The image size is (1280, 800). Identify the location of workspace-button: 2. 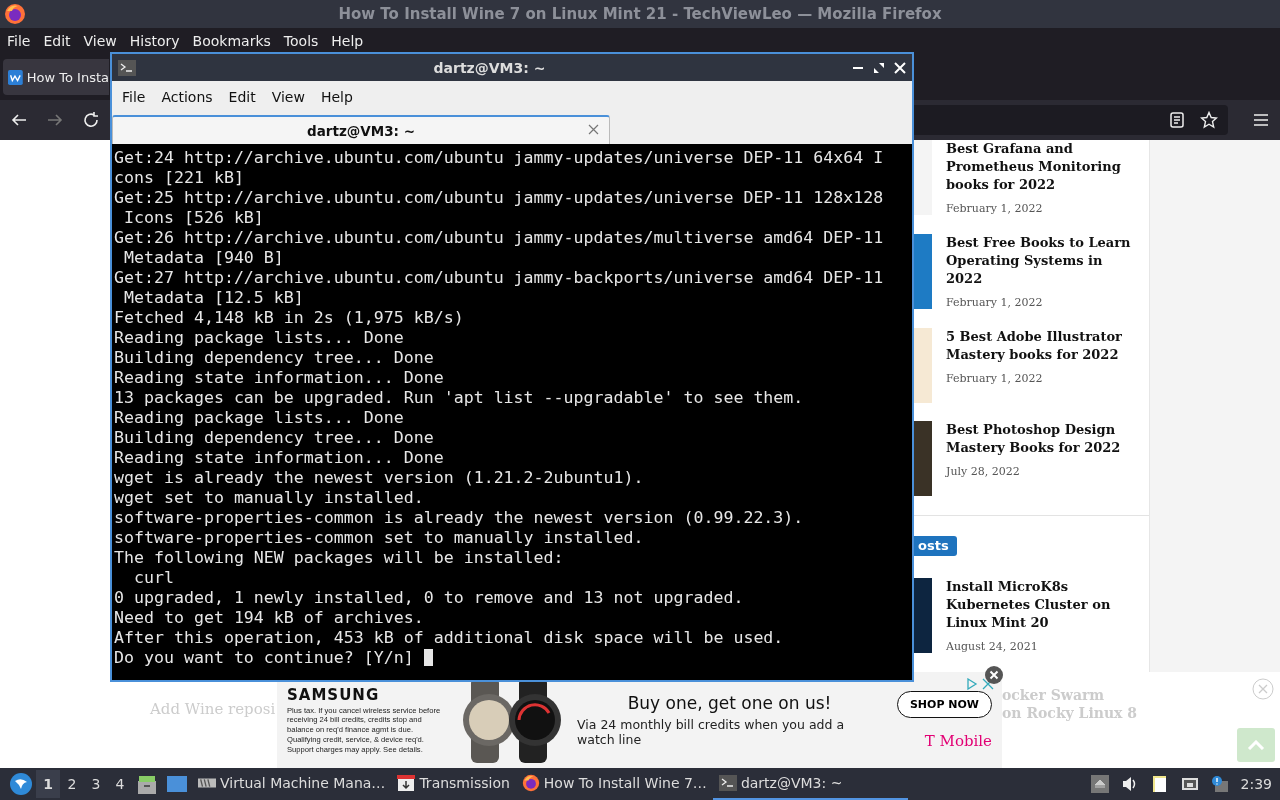
(72, 784).